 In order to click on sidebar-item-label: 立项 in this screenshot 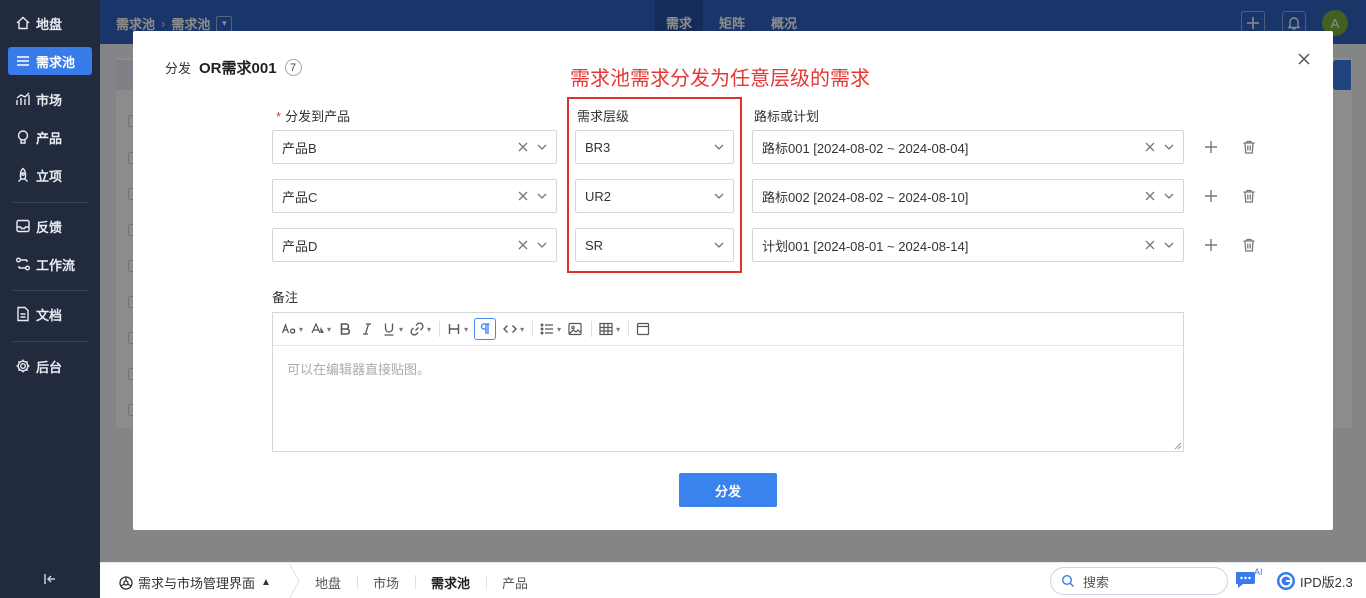, I will do `click(49, 176)`.